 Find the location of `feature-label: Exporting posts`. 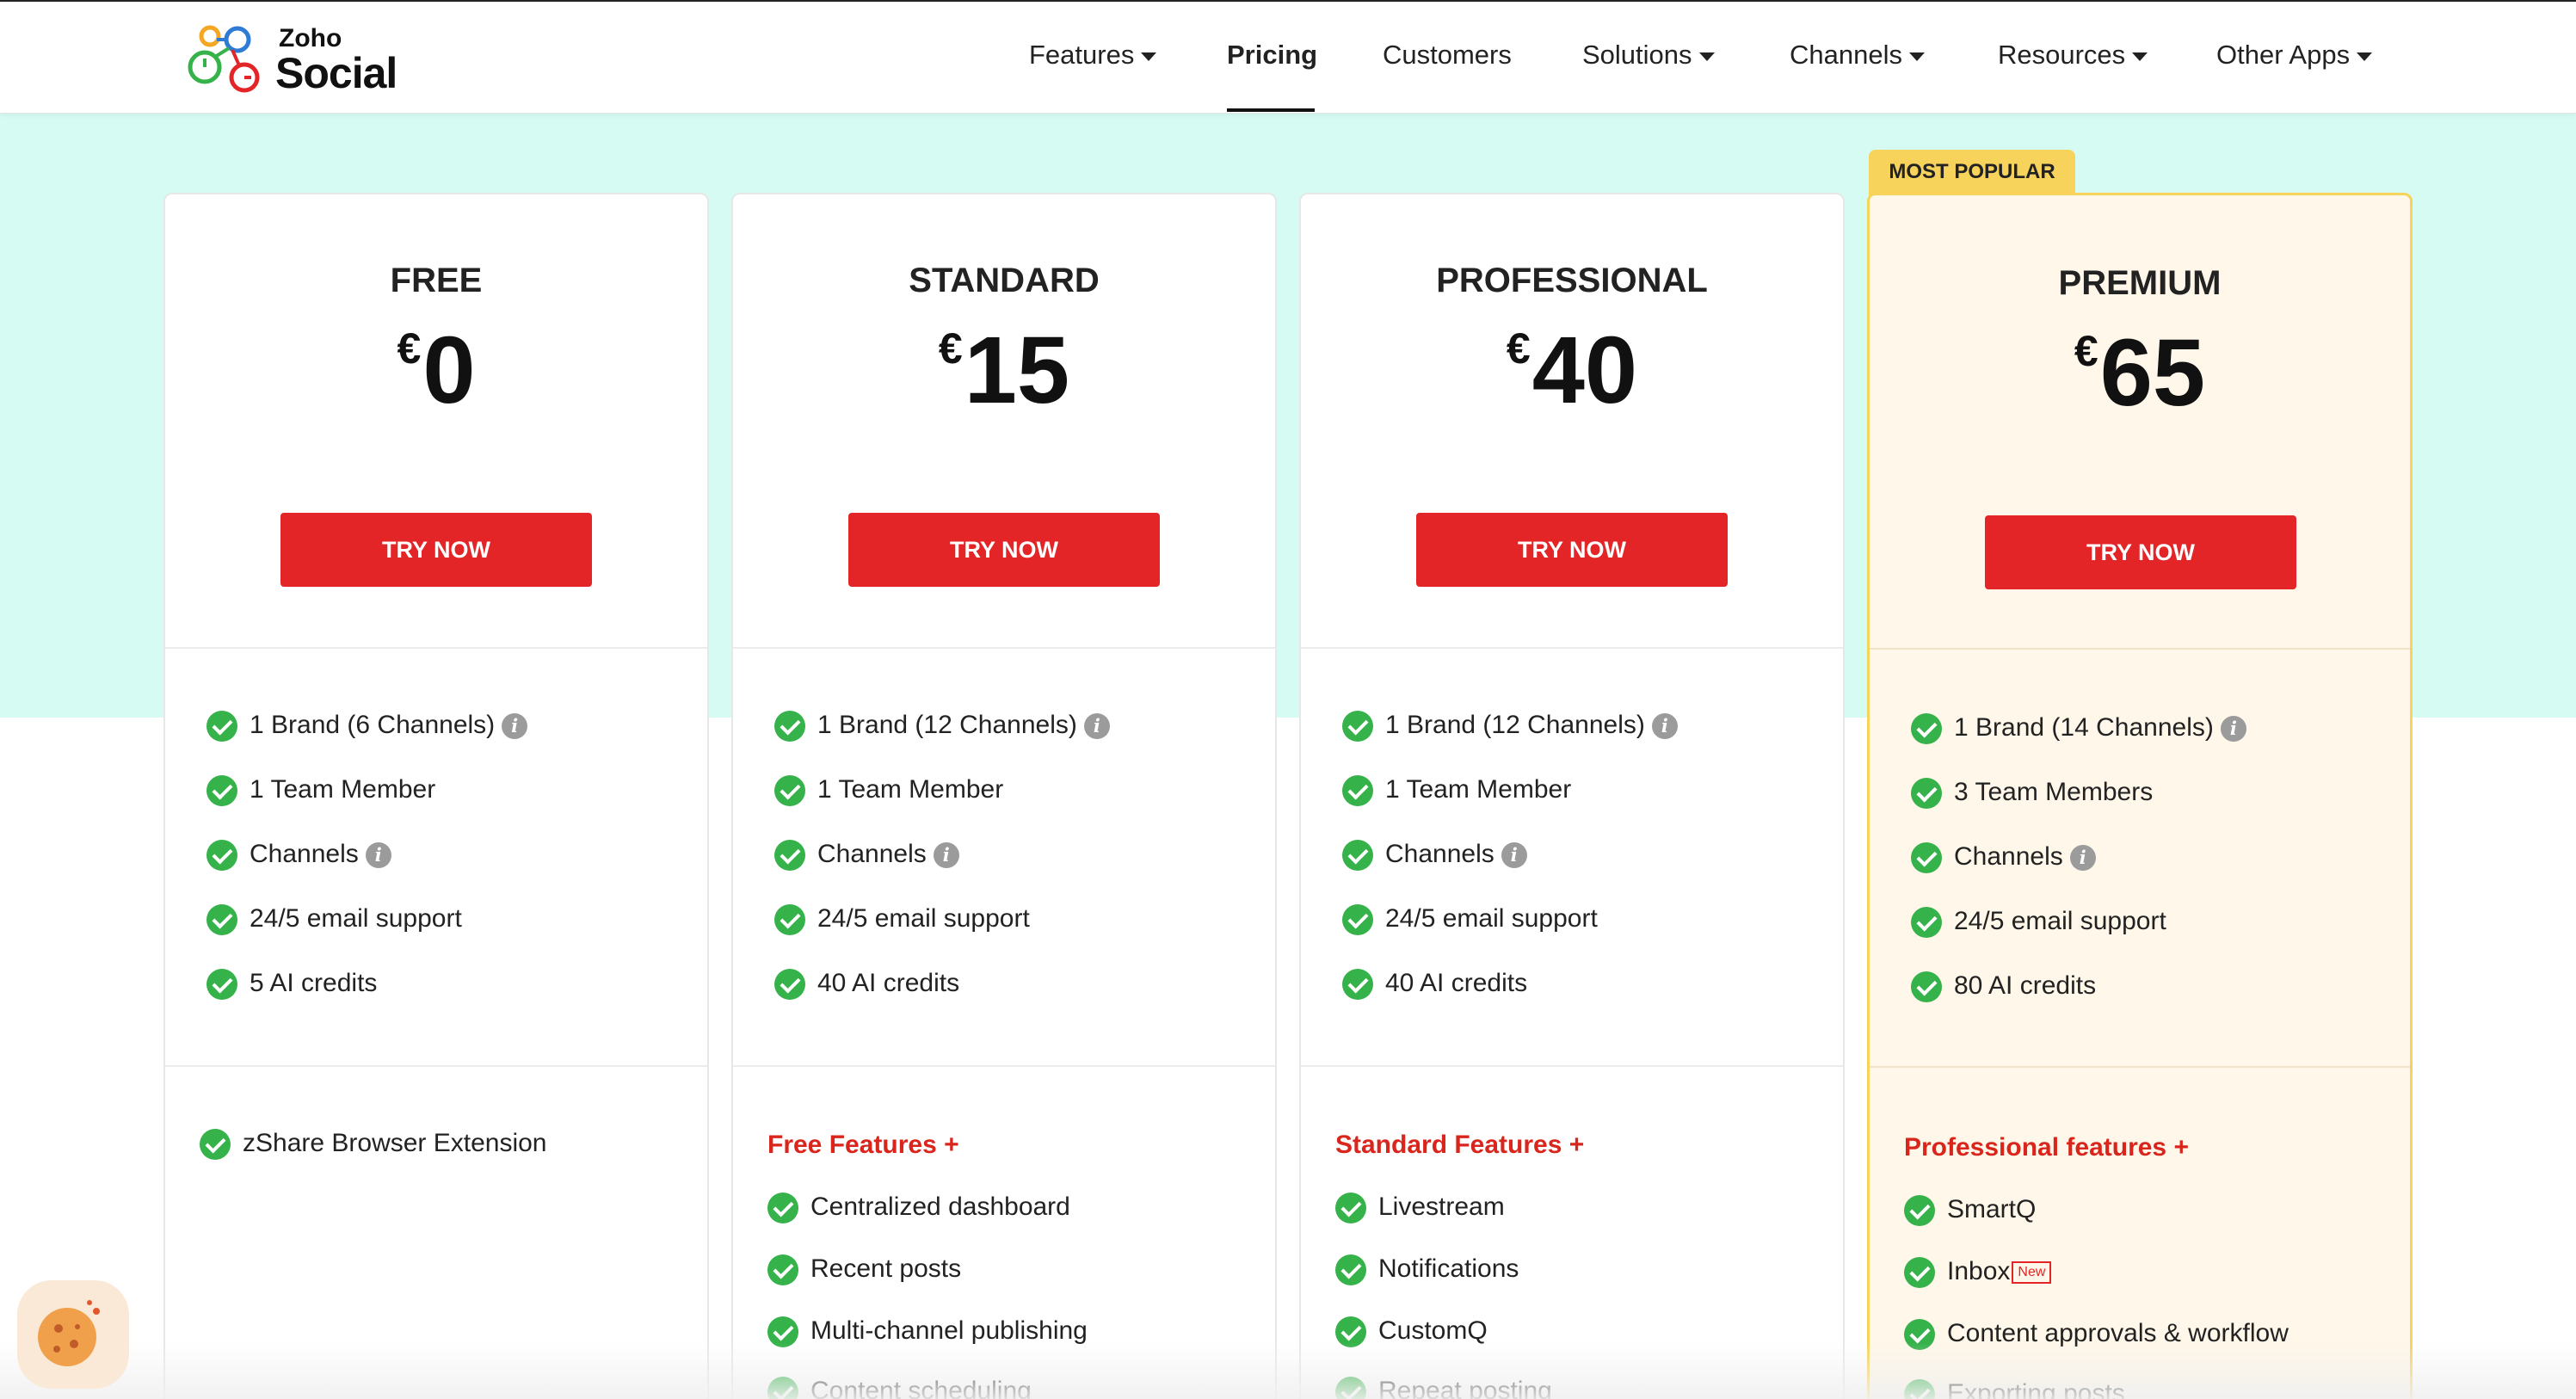

feature-label: Exporting posts is located at coordinates (2036, 1389).